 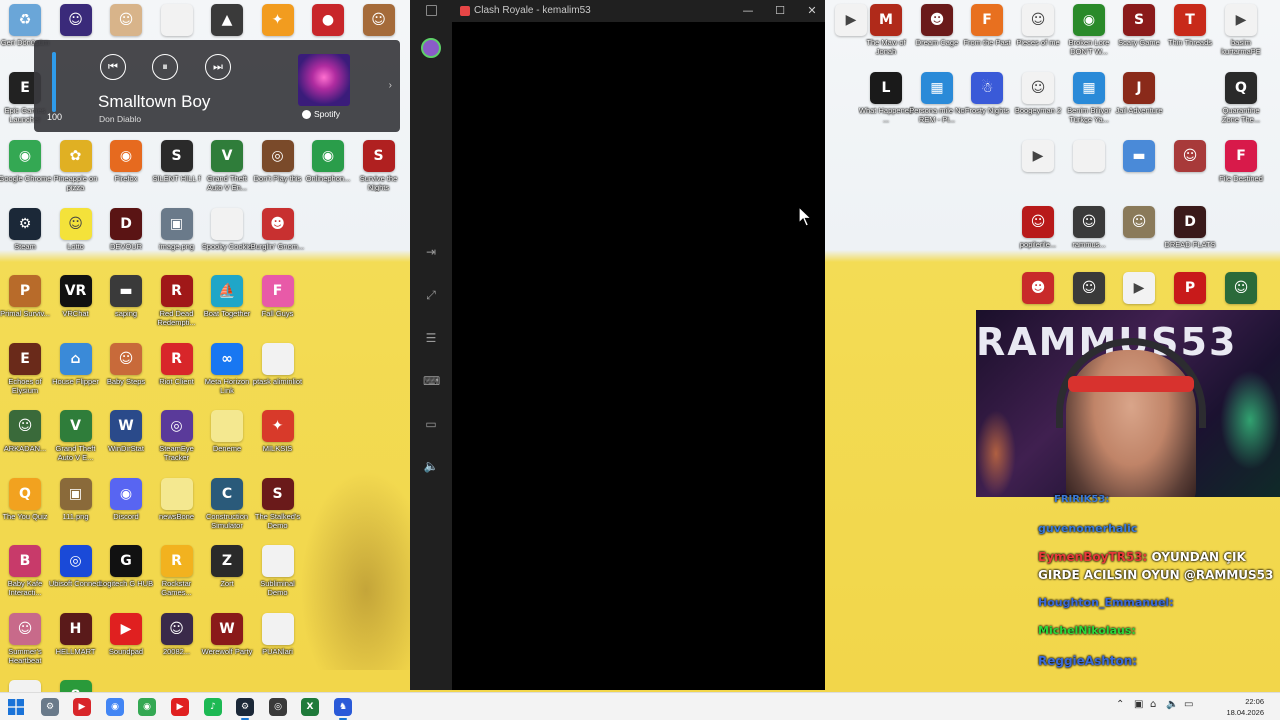 I want to click on close-button: ✕, so click(x=812, y=11).